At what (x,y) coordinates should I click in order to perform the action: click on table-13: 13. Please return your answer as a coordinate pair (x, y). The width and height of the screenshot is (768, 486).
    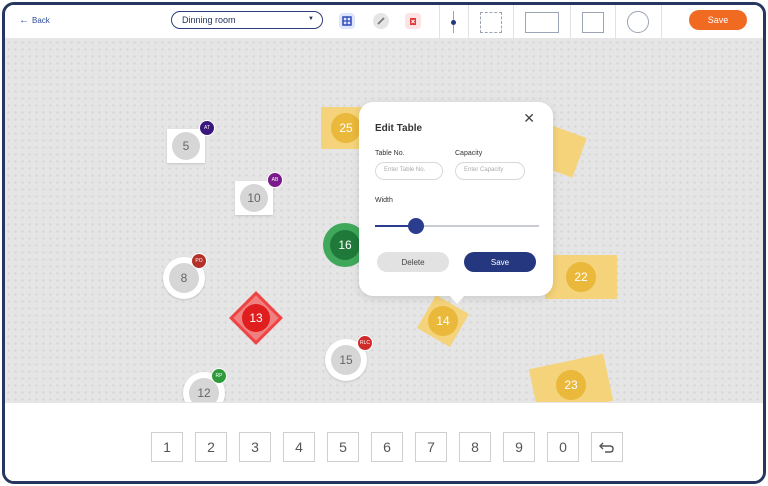
    Looking at the image, I should click on (256, 318).